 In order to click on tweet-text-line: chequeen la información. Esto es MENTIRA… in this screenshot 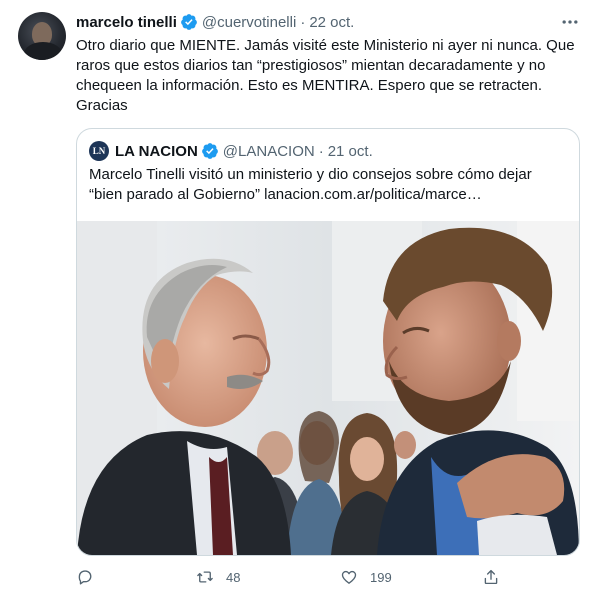, I will do `click(309, 85)`.